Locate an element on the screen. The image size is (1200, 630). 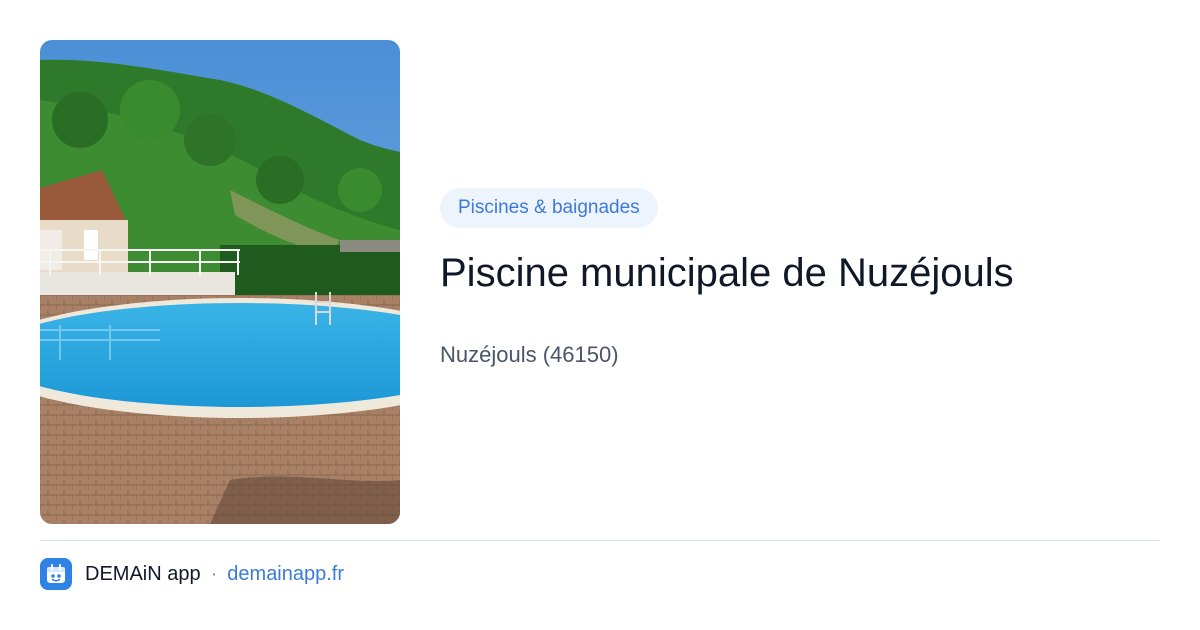
app-name: DEMAiN app is located at coordinates (143, 573).